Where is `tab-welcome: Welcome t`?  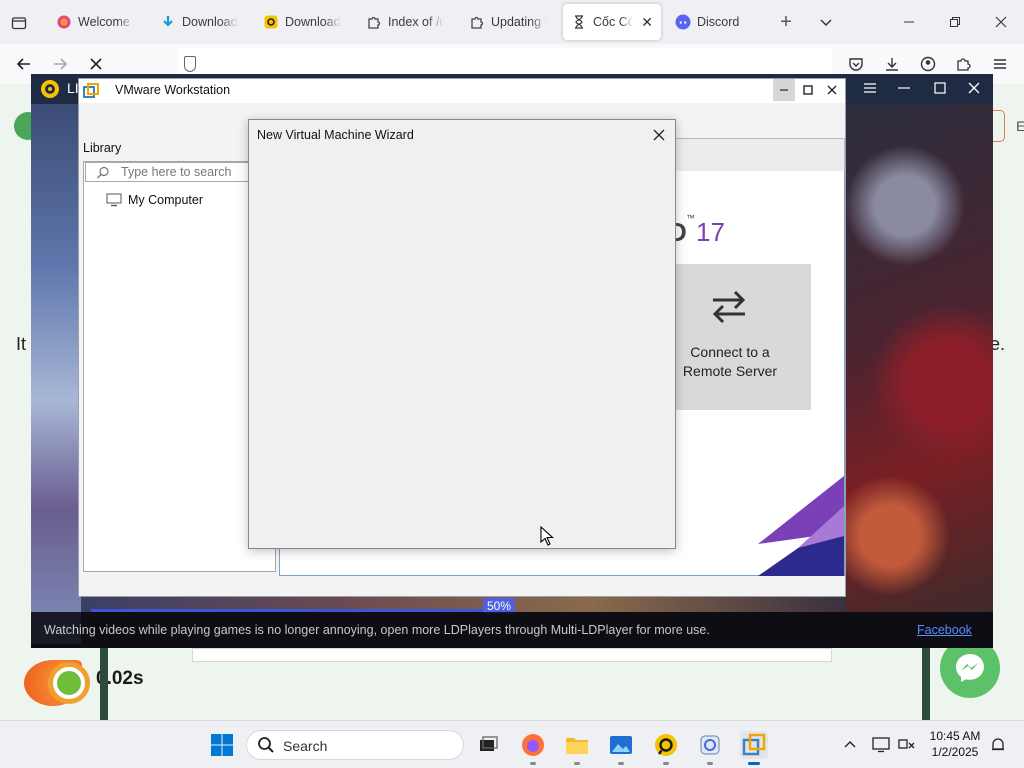 tab-welcome: Welcome t is located at coordinates (97, 22).